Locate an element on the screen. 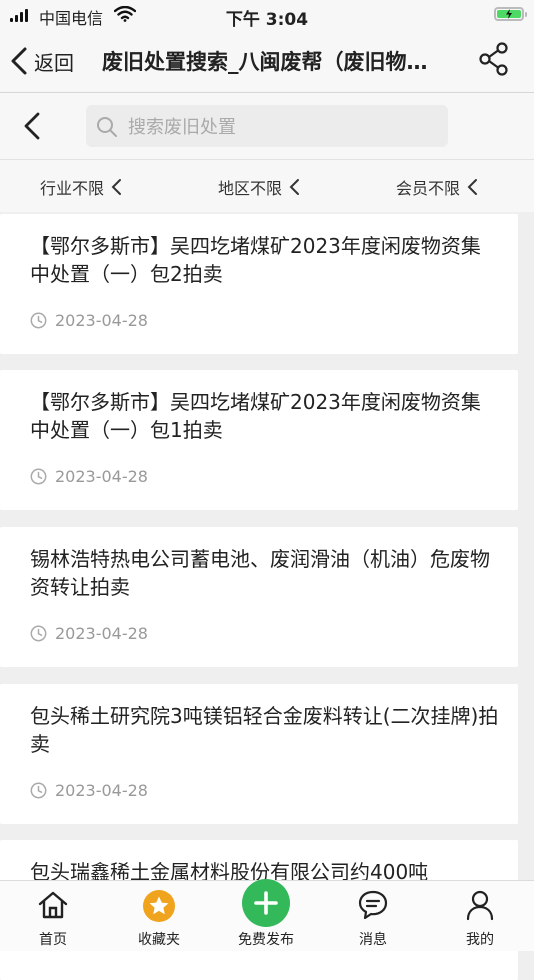 This screenshot has width=534, height=980. tab-messages: 消息 is located at coordinates (373, 916).